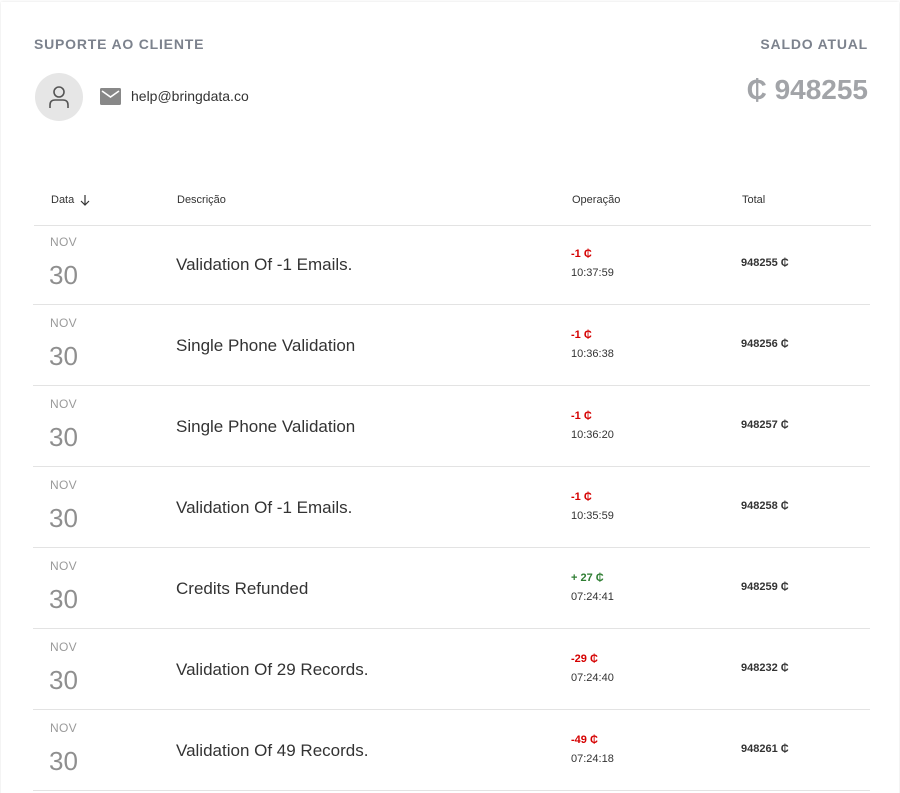 The height and width of the screenshot is (793, 900). Describe the element at coordinates (765, 425) in the screenshot. I see `row-total: 948257 ₵` at that location.